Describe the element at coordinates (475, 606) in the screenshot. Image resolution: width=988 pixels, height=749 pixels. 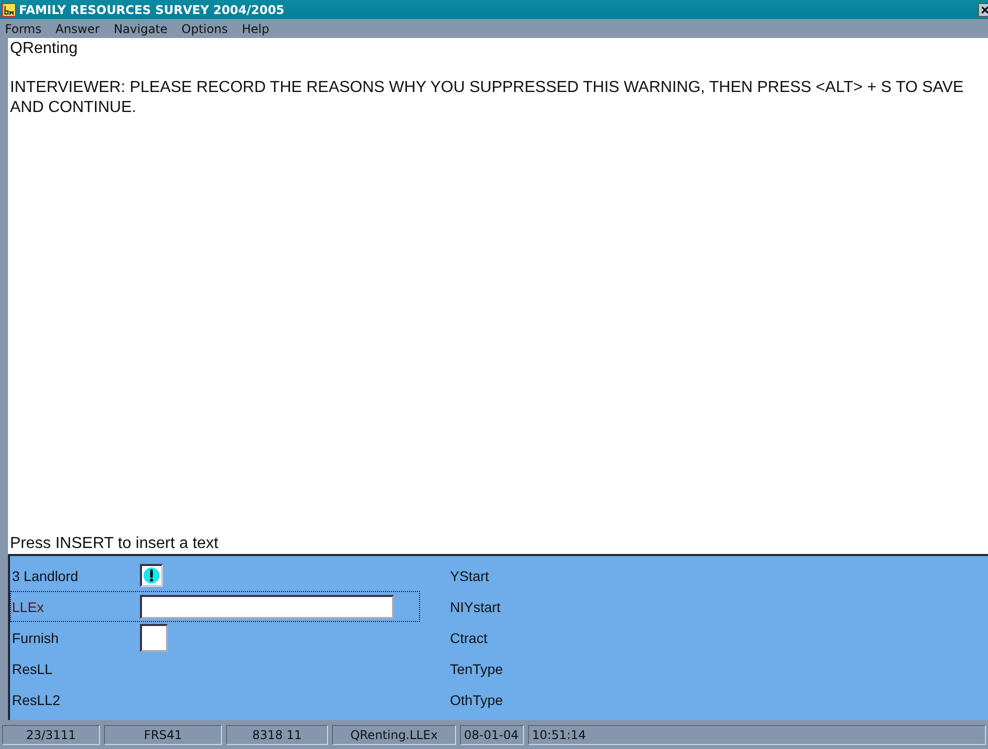
I see `field-label: NIYstart` at that location.